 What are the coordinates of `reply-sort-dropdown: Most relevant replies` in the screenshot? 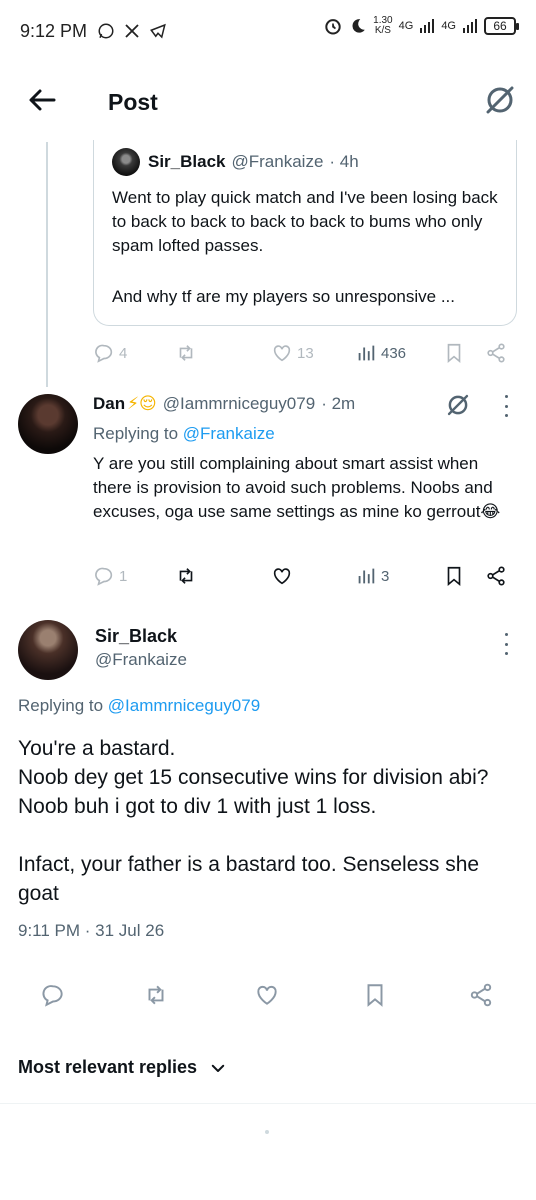 It's located at (122, 1067).